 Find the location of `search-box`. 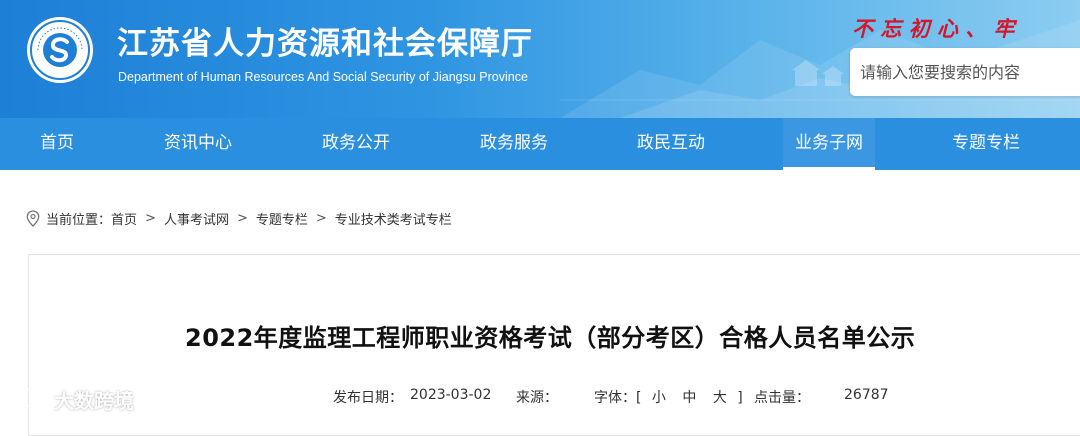

search-box is located at coordinates (965, 72).